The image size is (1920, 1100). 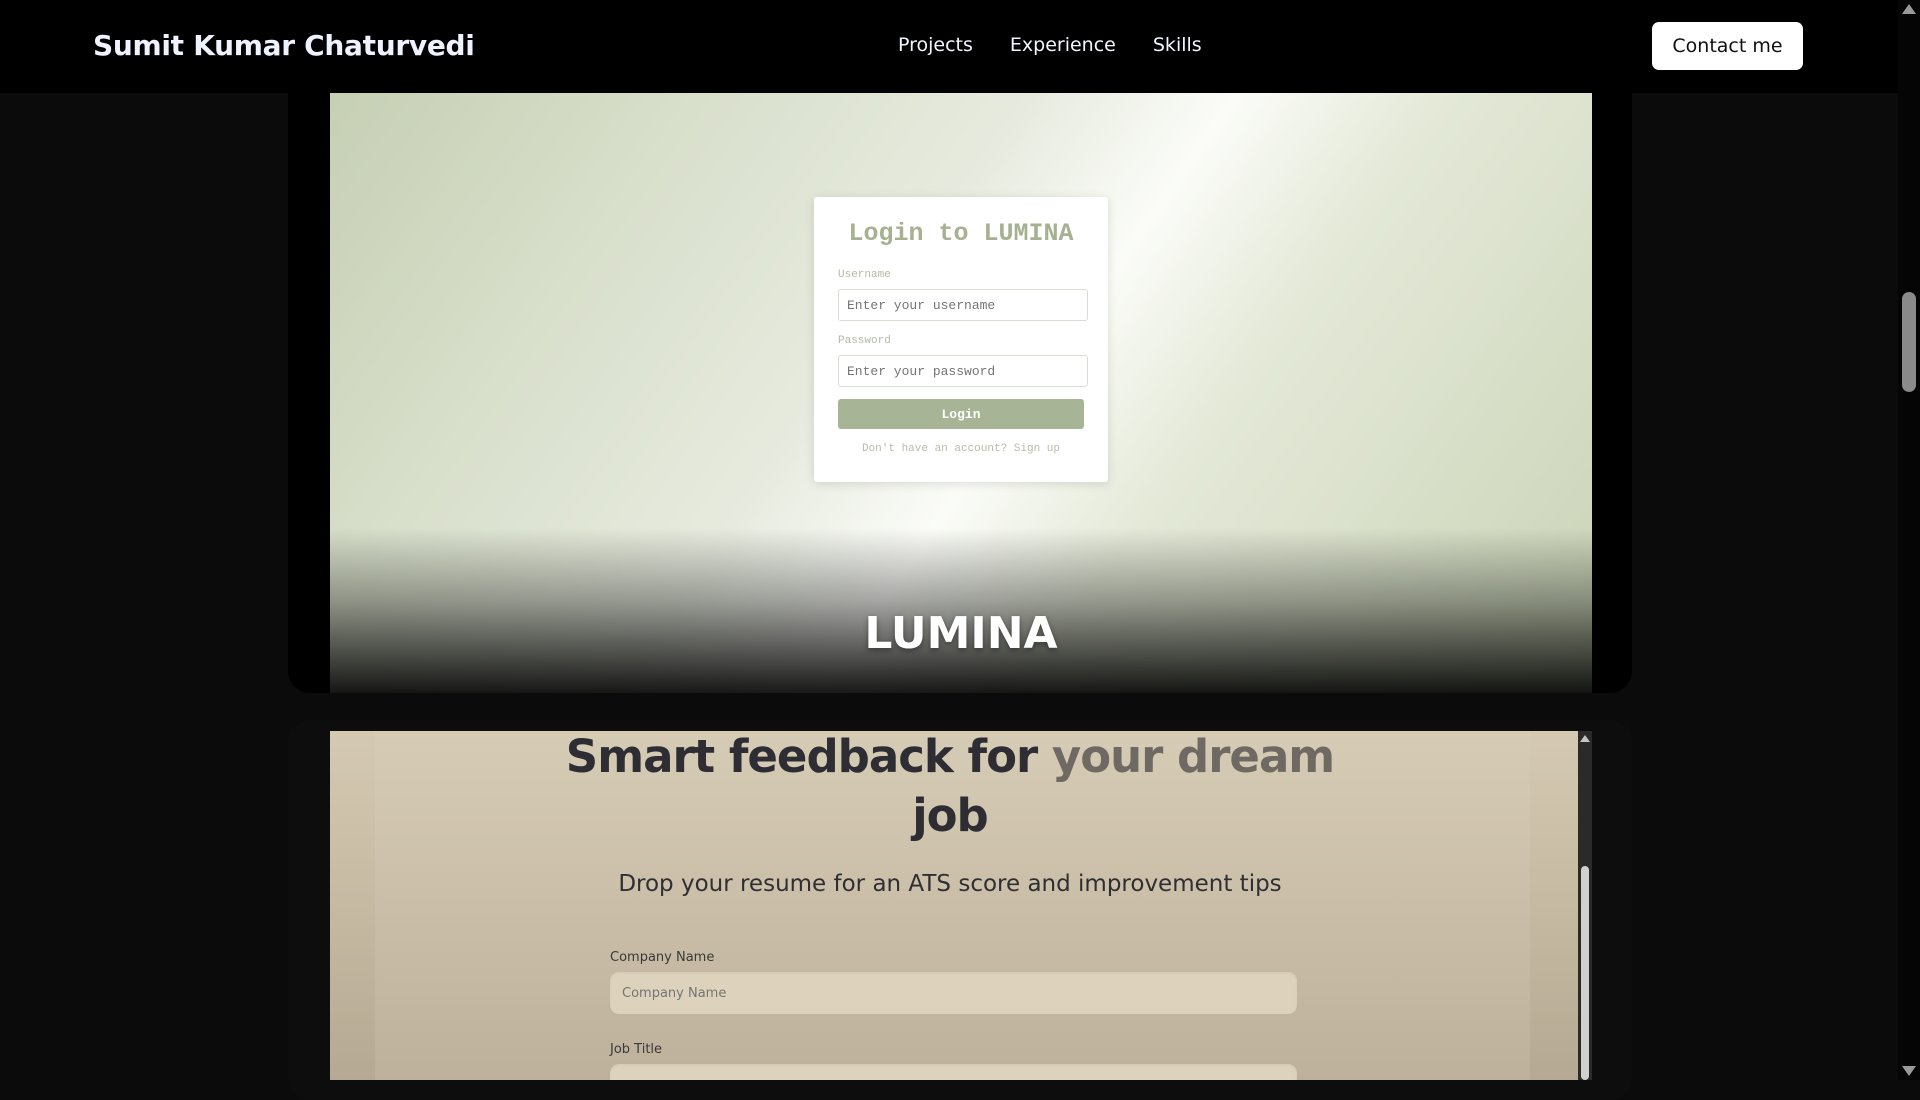 I want to click on scrollbar-thumb, so click(x=1909, y=342).